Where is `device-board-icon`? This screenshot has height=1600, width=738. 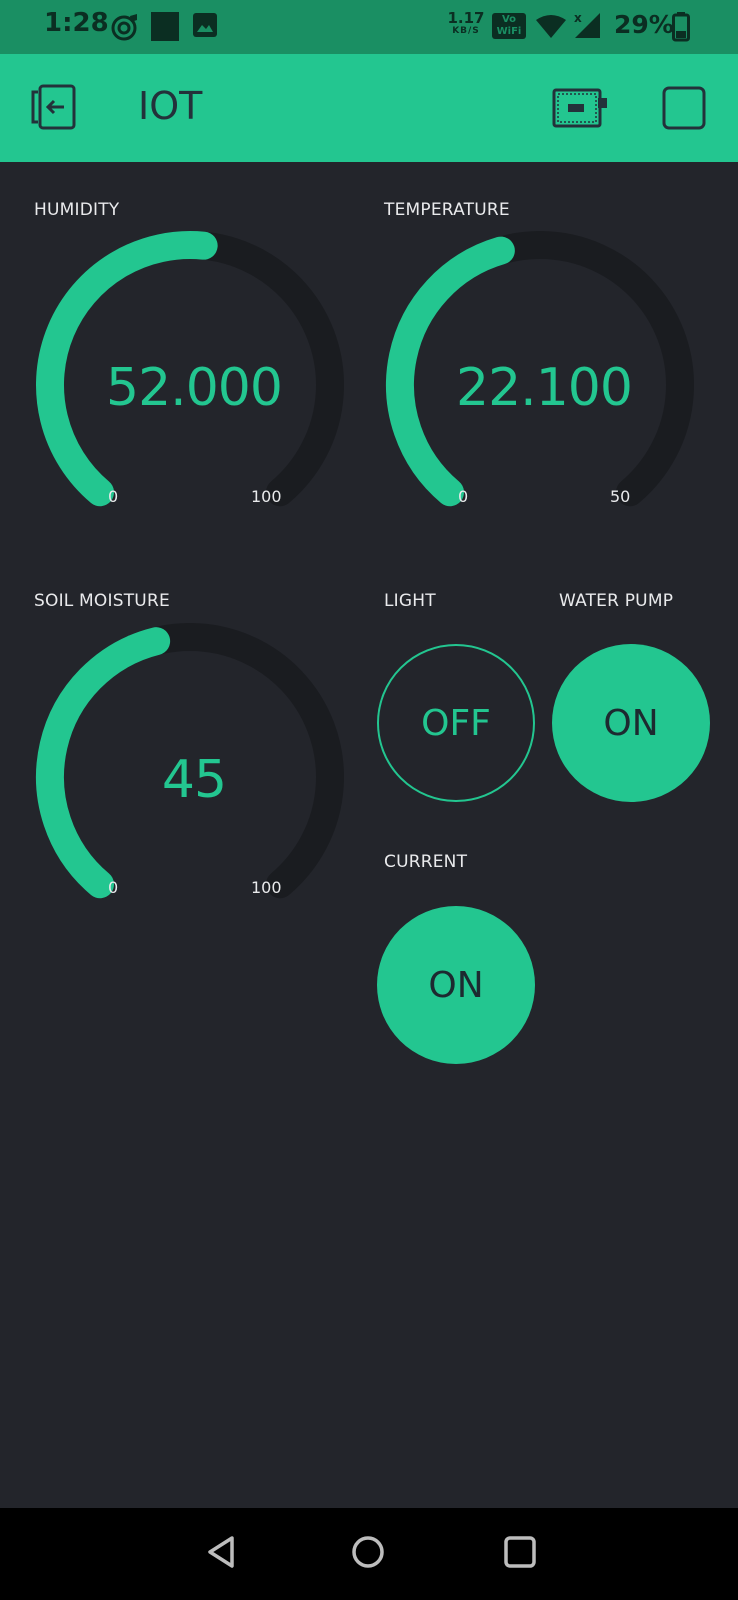
device-board-icon is located at coordinates (580, 110).